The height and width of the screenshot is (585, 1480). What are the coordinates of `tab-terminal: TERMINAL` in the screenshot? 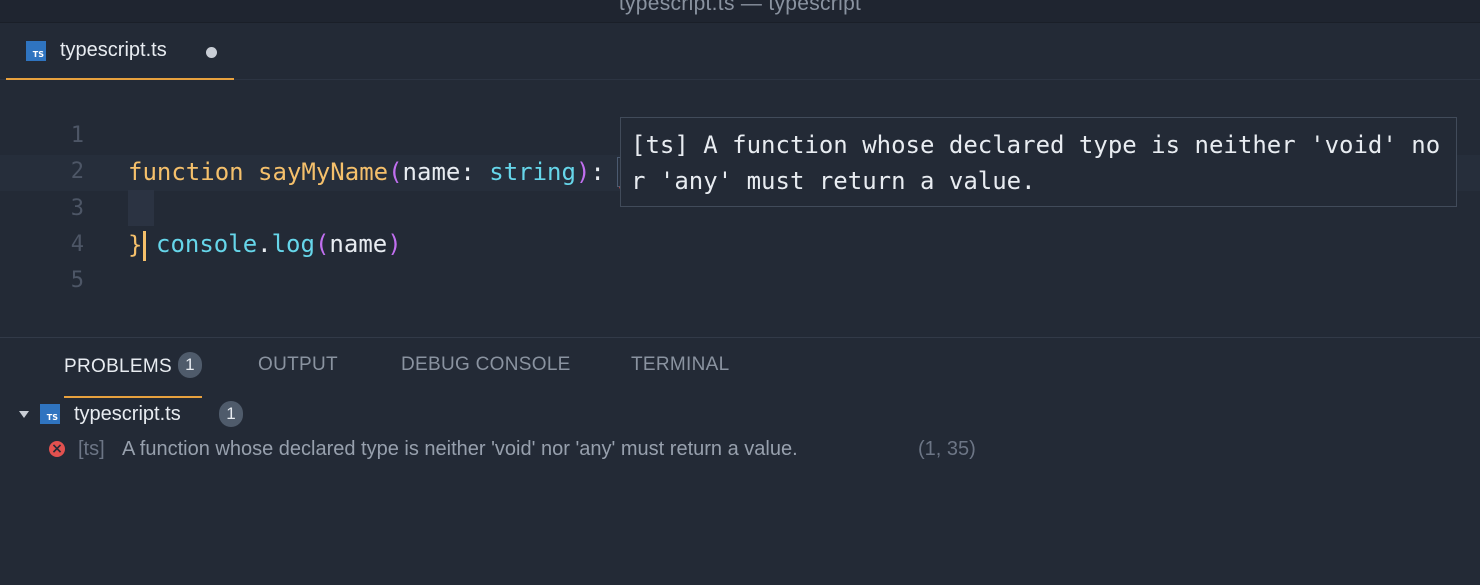 It's located at (680, 376).